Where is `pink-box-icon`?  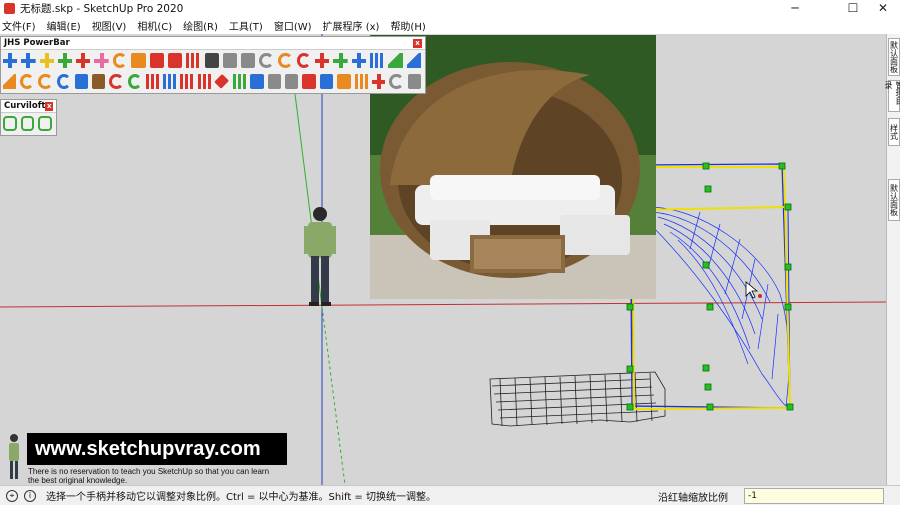
pink-box-icon is located at coordinates (101, 60).